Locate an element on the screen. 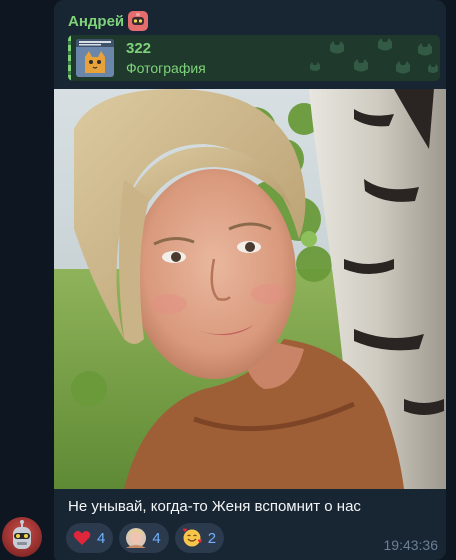 The image size is (456, 560). reaction-smiling-hearts: 2 is located at coordinates (199, 538).